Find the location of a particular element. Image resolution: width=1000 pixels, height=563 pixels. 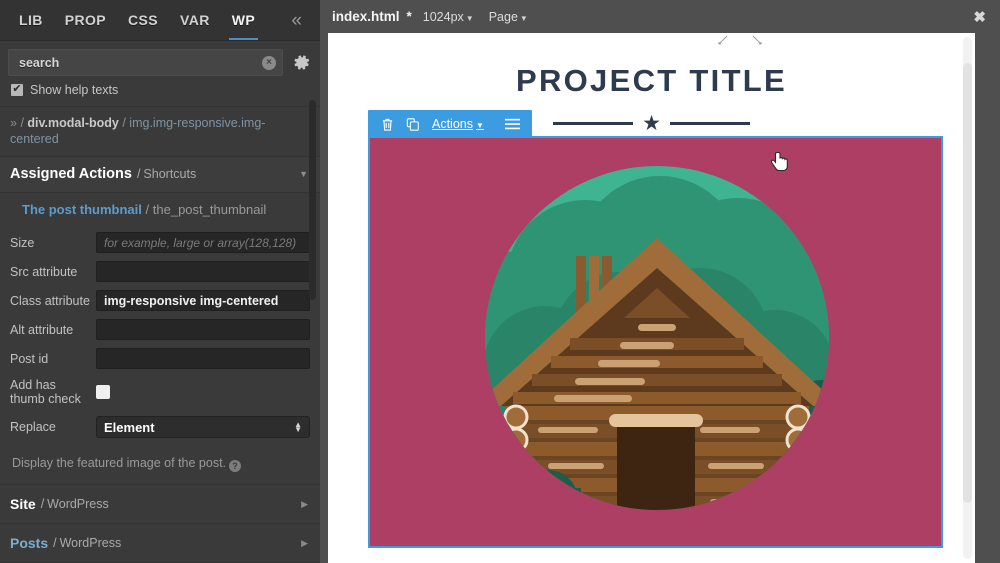

breadcrumb-parent: div.modal-body is located at coordinates (72, 123).